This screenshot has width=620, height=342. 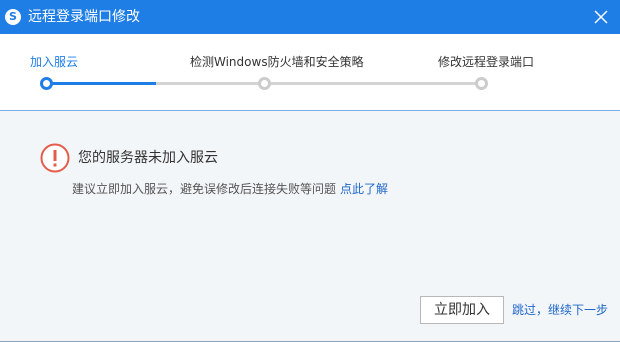 What do you see at coordinates (46, 83) in the screenshot?
I see `step-1-dot` at bounding box center [46, 83].